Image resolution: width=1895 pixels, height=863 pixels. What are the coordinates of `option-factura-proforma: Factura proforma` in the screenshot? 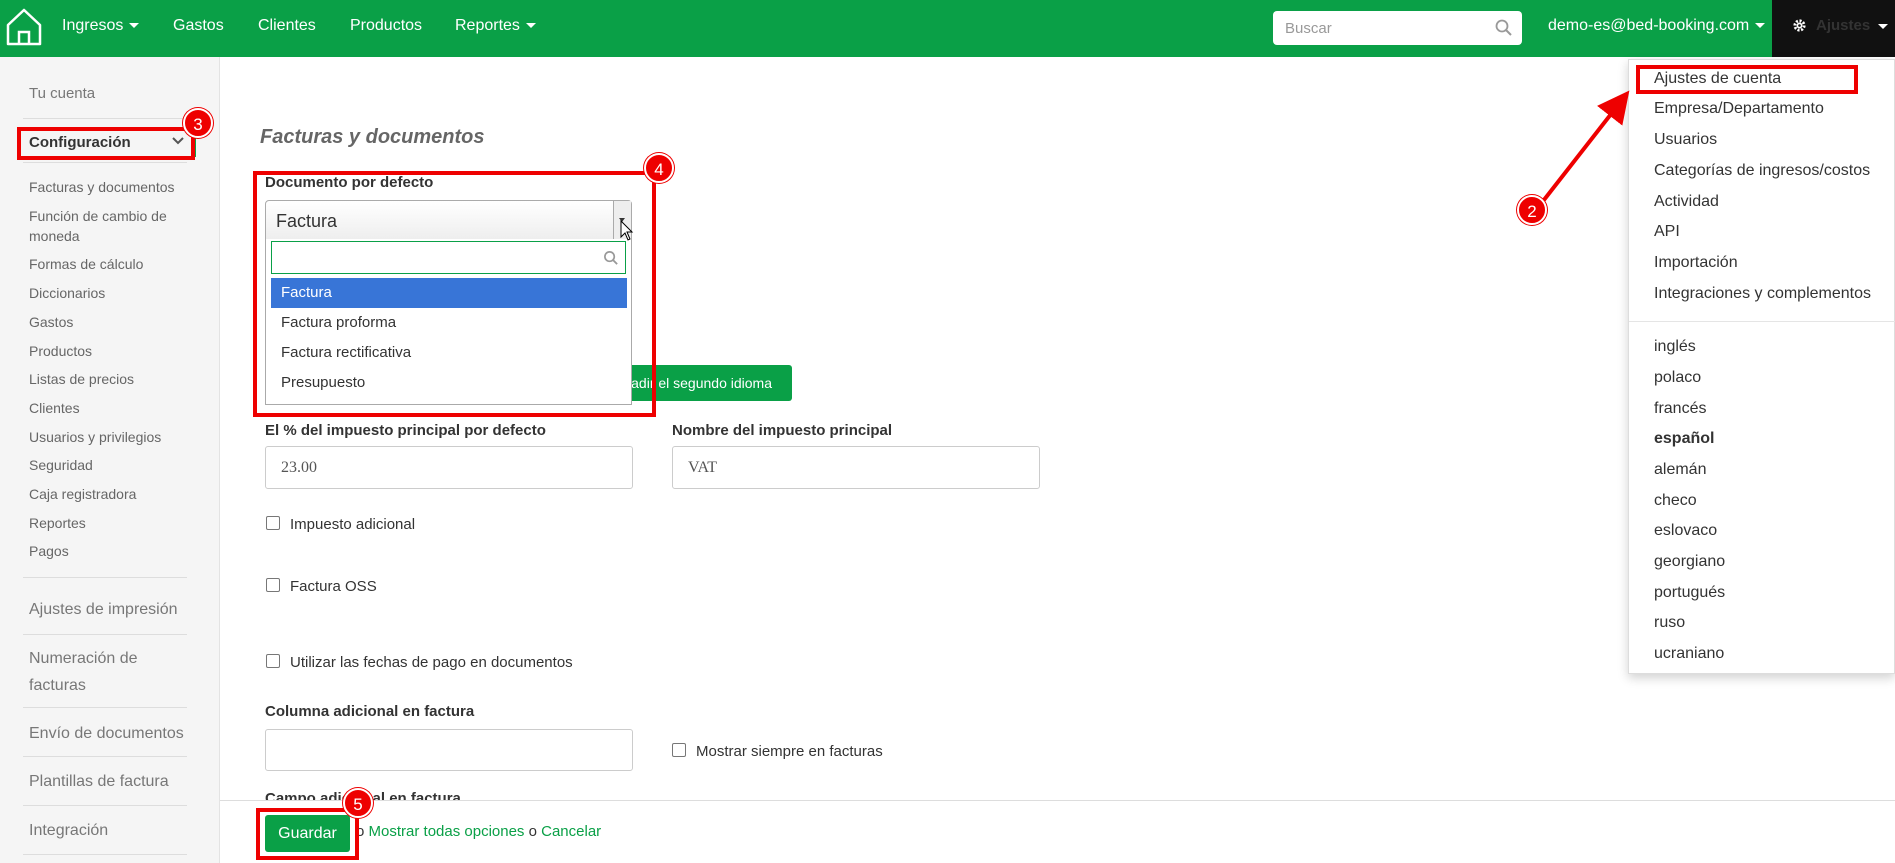 It's located at (449, 323).